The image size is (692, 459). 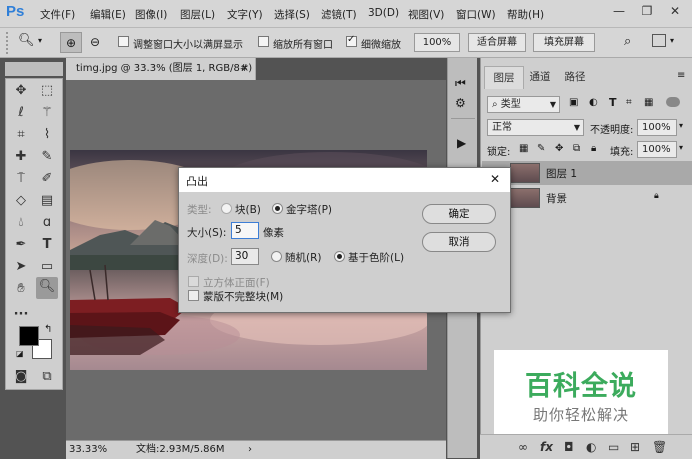 What do you see at coordinates (245, 69) in the screenshot?
I see `document-close-icon: ×` at bounding box center [245, 69].